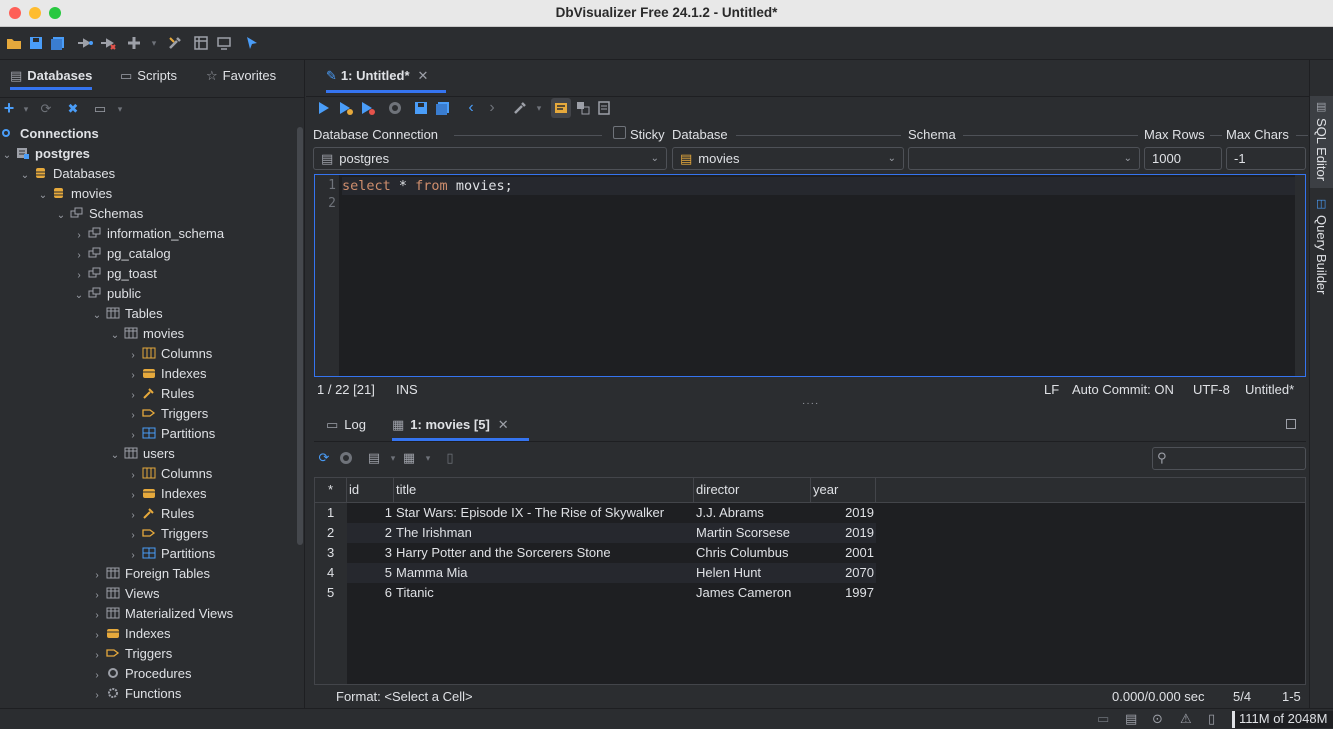  What do you see at coordinates (166, 374) in the screenshot?
I see `tree-node-movies-indexes: › Indexes` at bounding box center [166, 374].